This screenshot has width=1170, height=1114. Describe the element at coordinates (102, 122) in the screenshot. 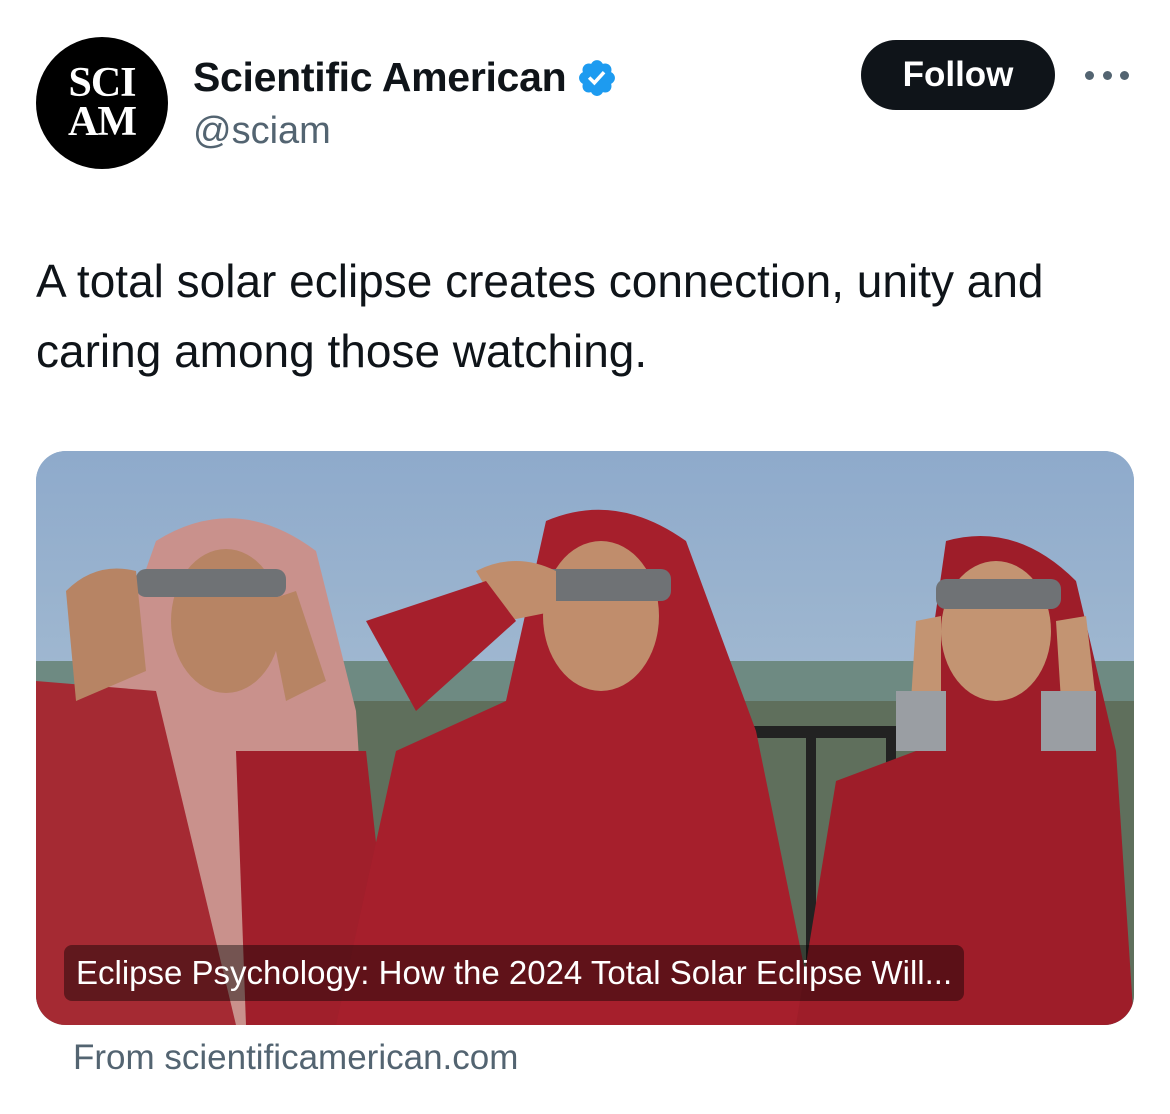

I see `avatar-text-line2: AM` at that location.